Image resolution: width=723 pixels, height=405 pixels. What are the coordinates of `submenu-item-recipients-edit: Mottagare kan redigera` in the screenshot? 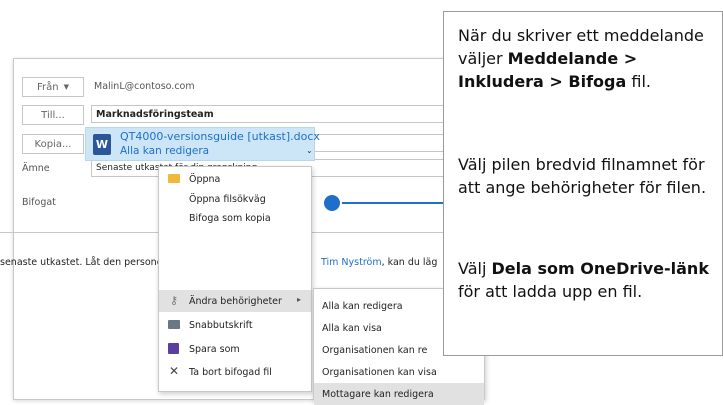 It's located at (399, 394).